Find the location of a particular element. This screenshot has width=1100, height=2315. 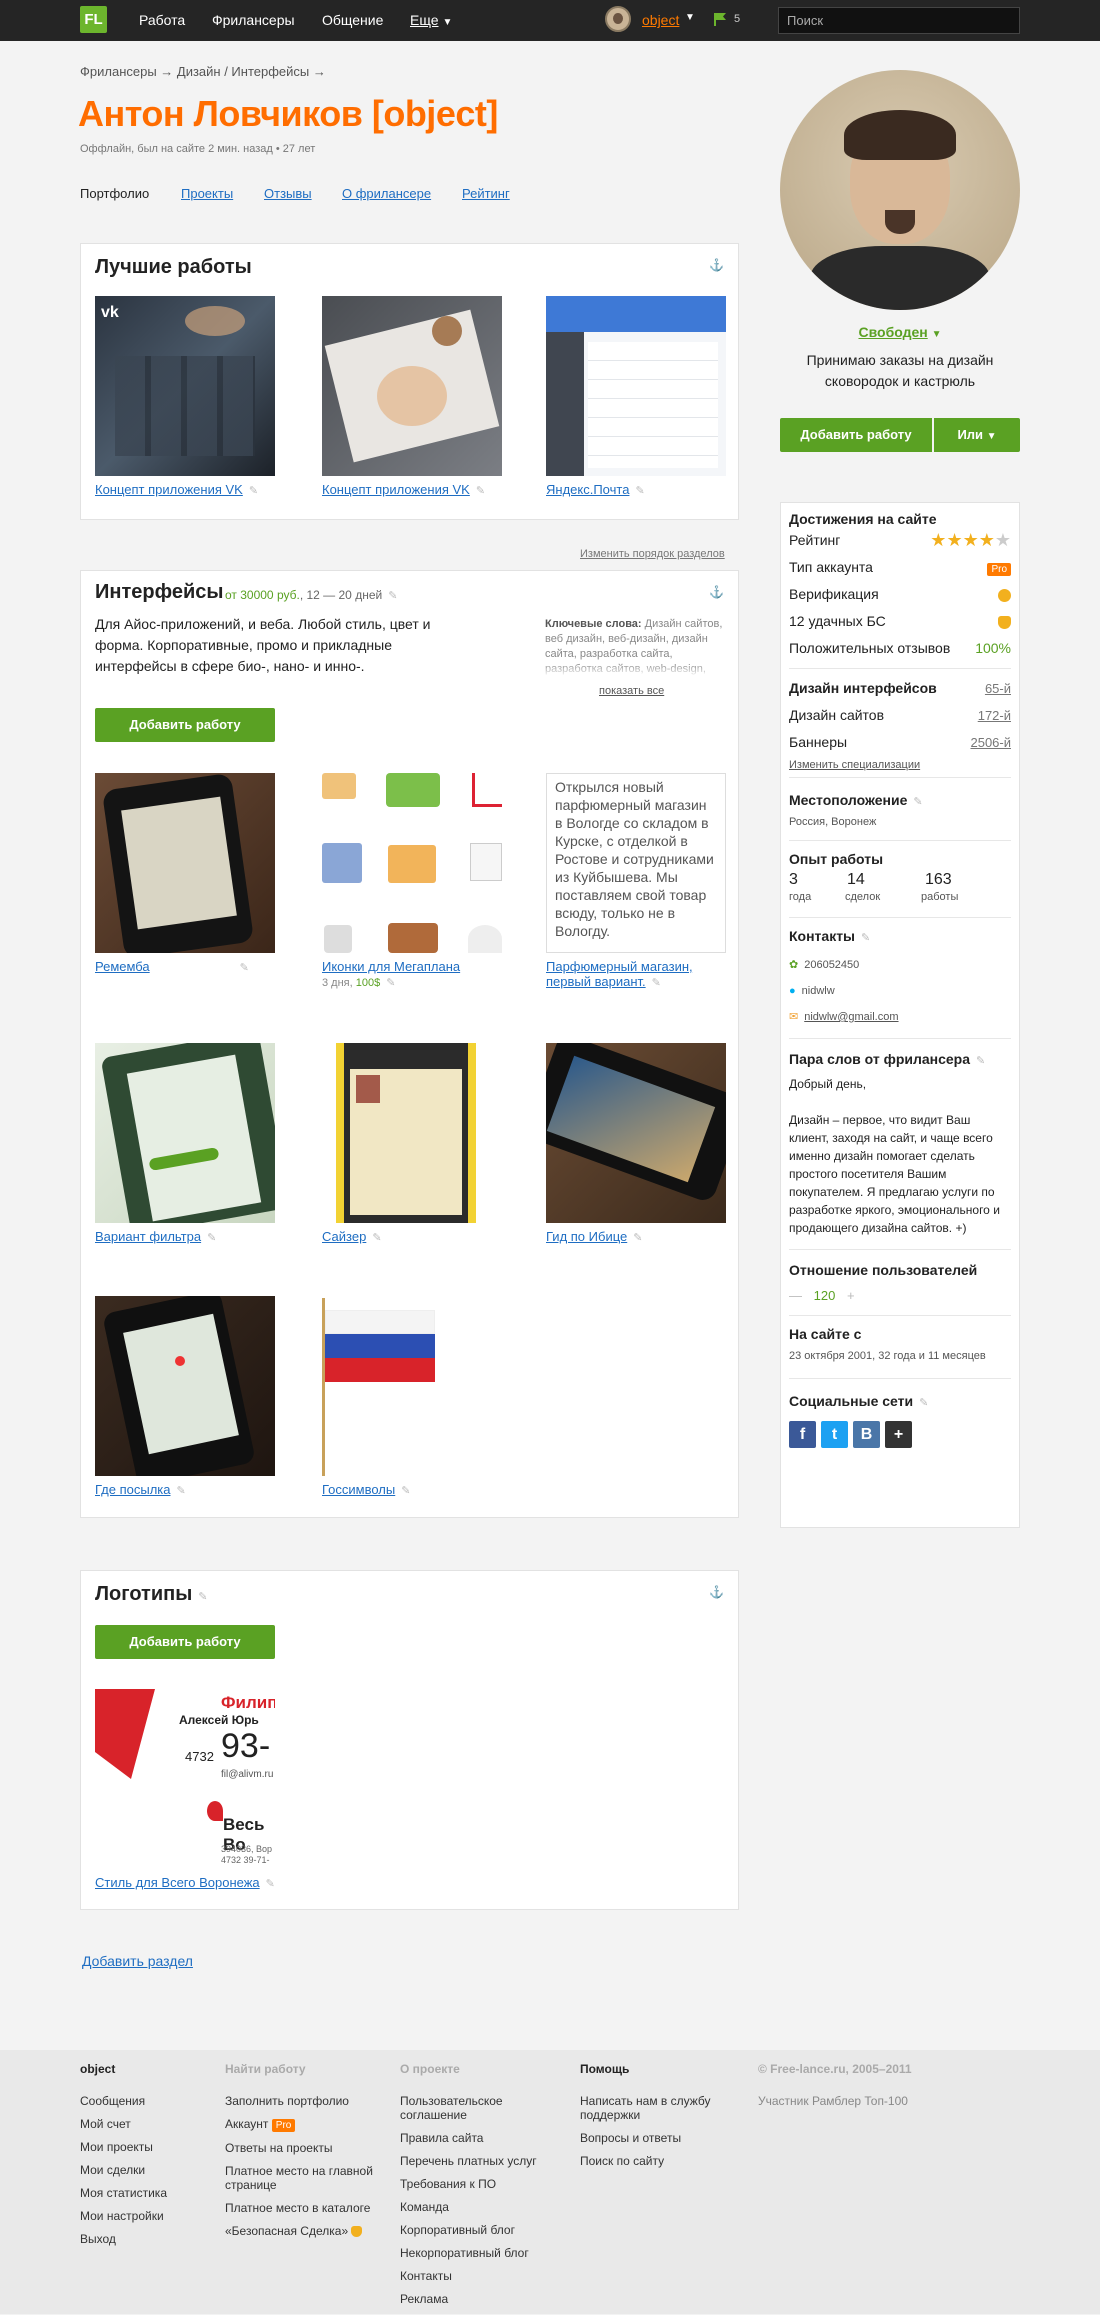

footer-link: Некорпоративный блог is located at coordinates (464, 2253).